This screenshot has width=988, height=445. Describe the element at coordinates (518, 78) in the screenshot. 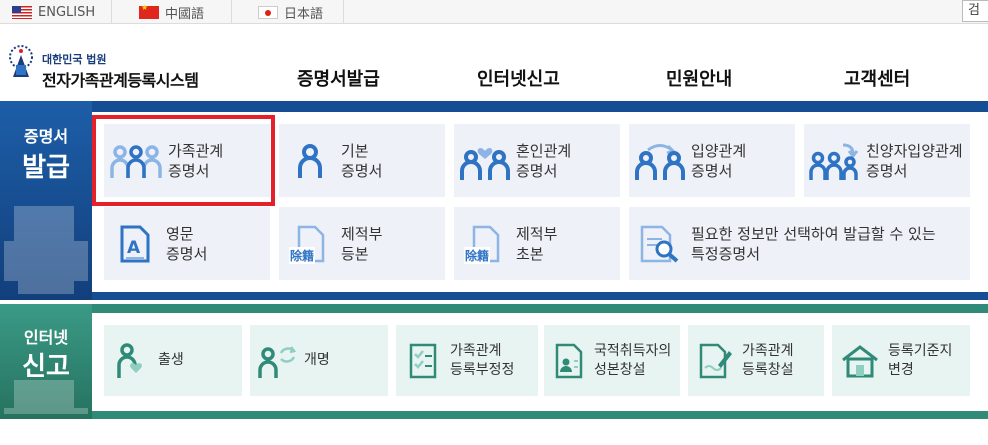

I see `nav-internet-report: 인터넷신고` at that location.